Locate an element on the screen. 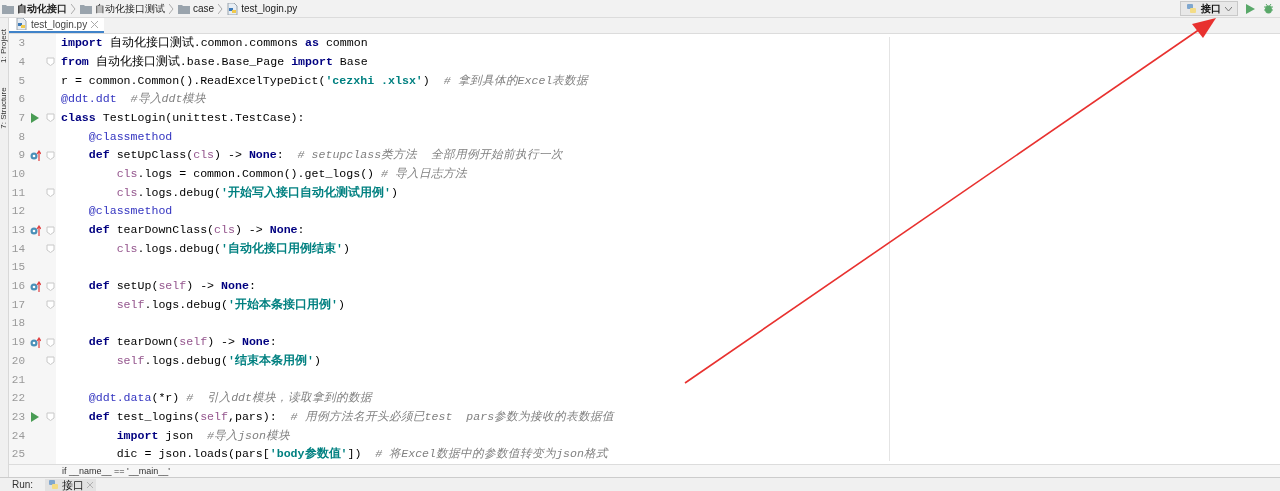 The width and height of the screenshot is (1280, 491). tool-window-button: 7: Structure is located at coordinates (4, 108).